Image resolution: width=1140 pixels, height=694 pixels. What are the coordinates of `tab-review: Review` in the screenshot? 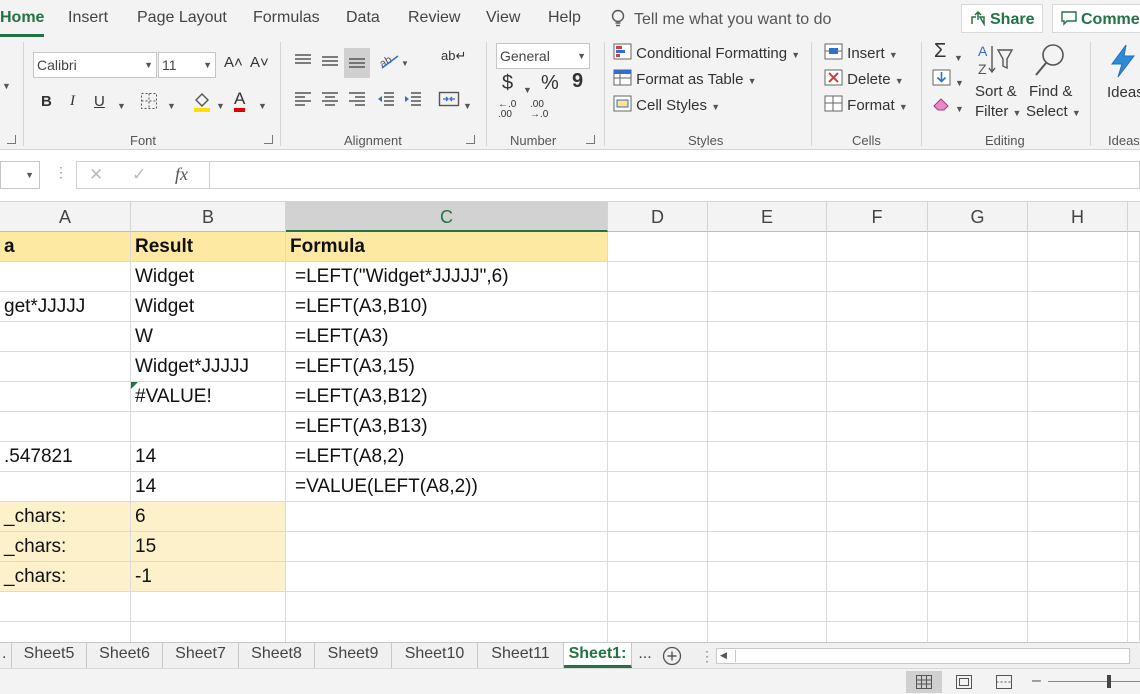 It's located at (434, 18).